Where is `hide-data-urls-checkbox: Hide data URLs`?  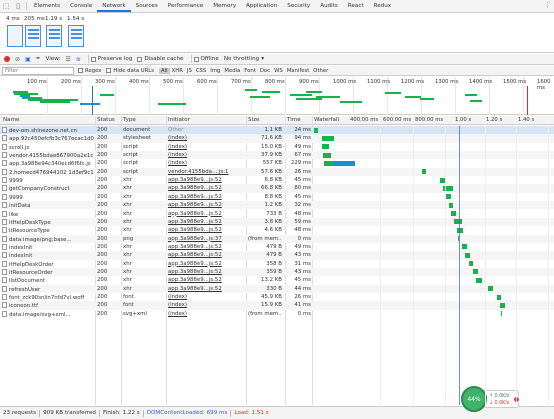
hide-data-urls-checkbox: Hide data URLs is located at coordinates (130, 71).